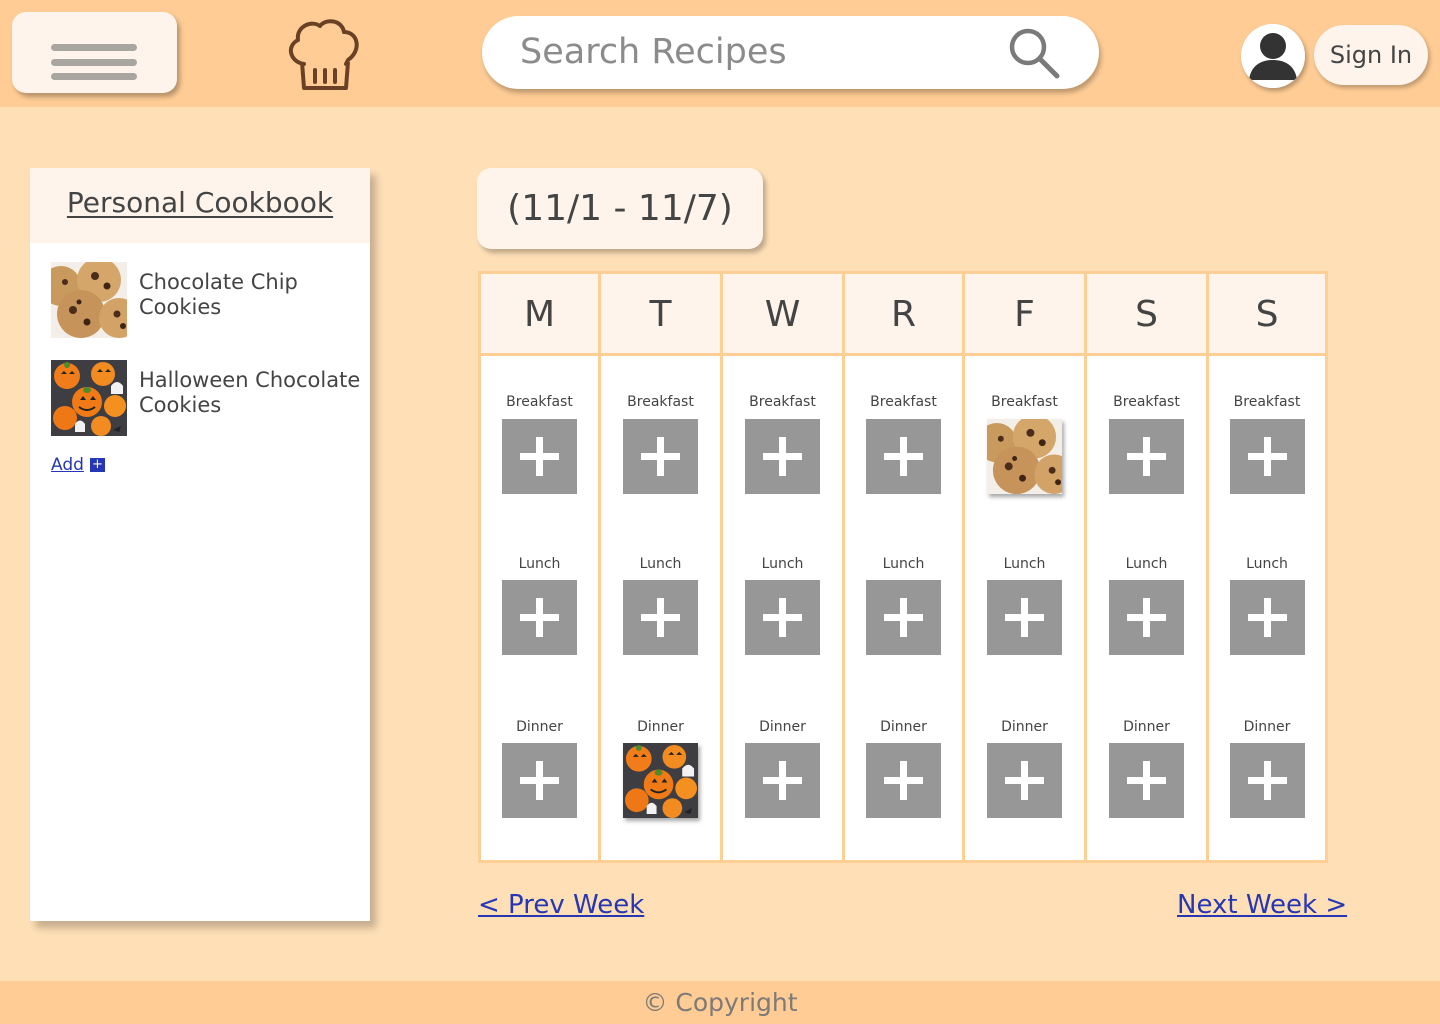 The image size is (1440, 1024). What do you see at coordinates (1267, 567) in the screenshot?
I see `day-column: S Breakfast Lunch Dinner` at bounding box center [1267, 567].